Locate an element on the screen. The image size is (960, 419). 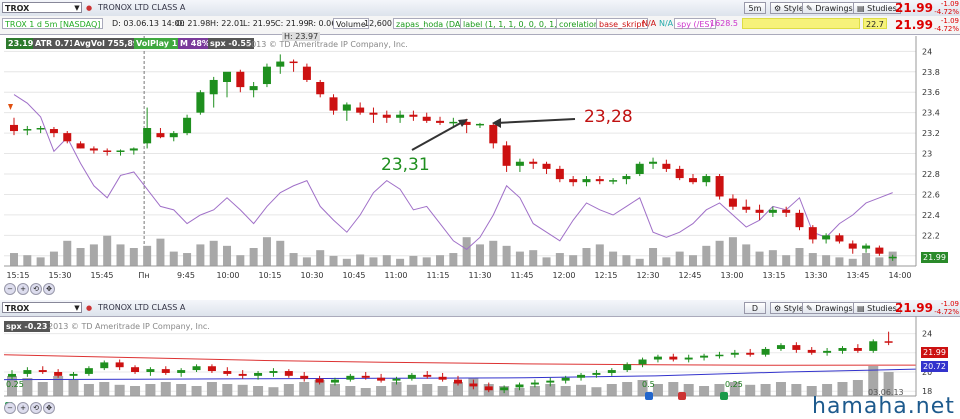
daily-symbol-input: TROX is located at coordinates (42, 307).